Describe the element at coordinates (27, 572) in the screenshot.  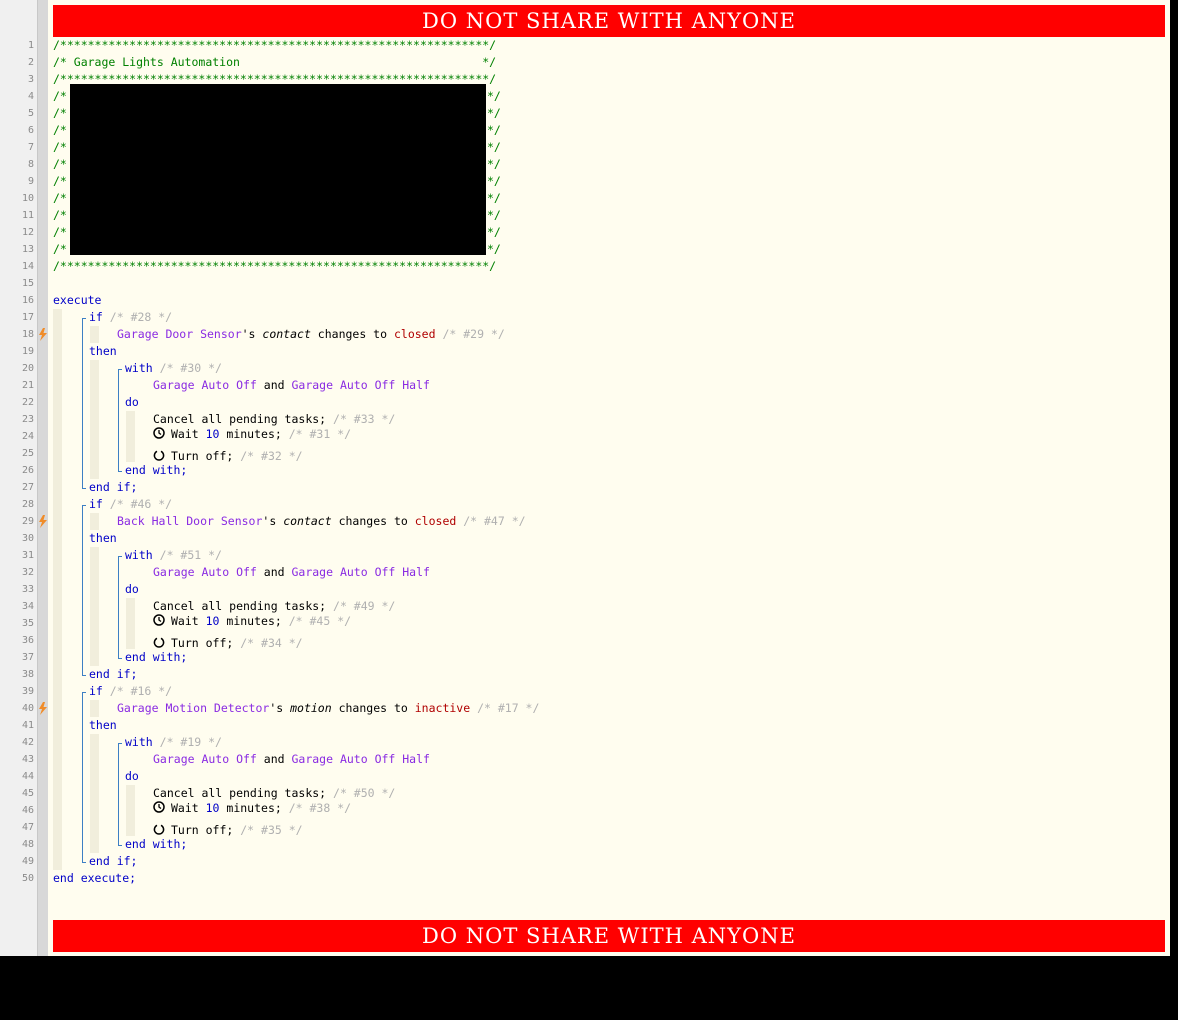
I see `line-number: 32` at that location.